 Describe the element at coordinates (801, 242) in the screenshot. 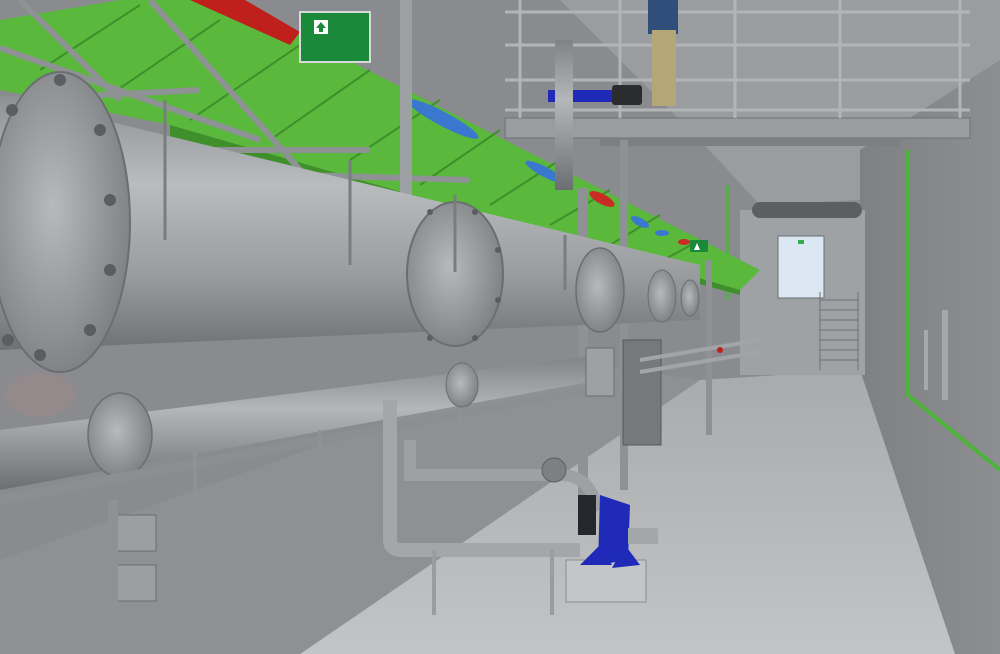

I see `end-door-green-light` at that location.